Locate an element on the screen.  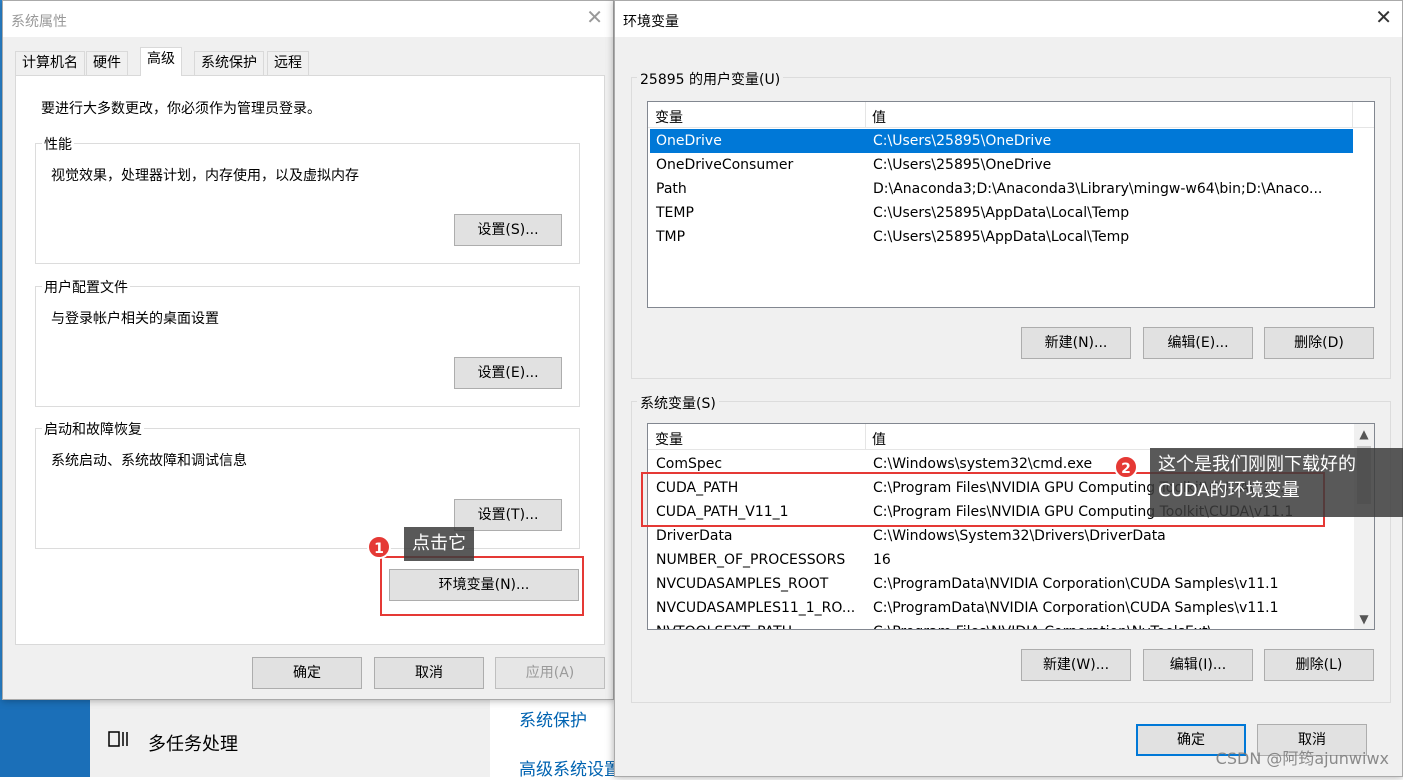
apply-button: 应用(A) is located at coordinates (550, 673).